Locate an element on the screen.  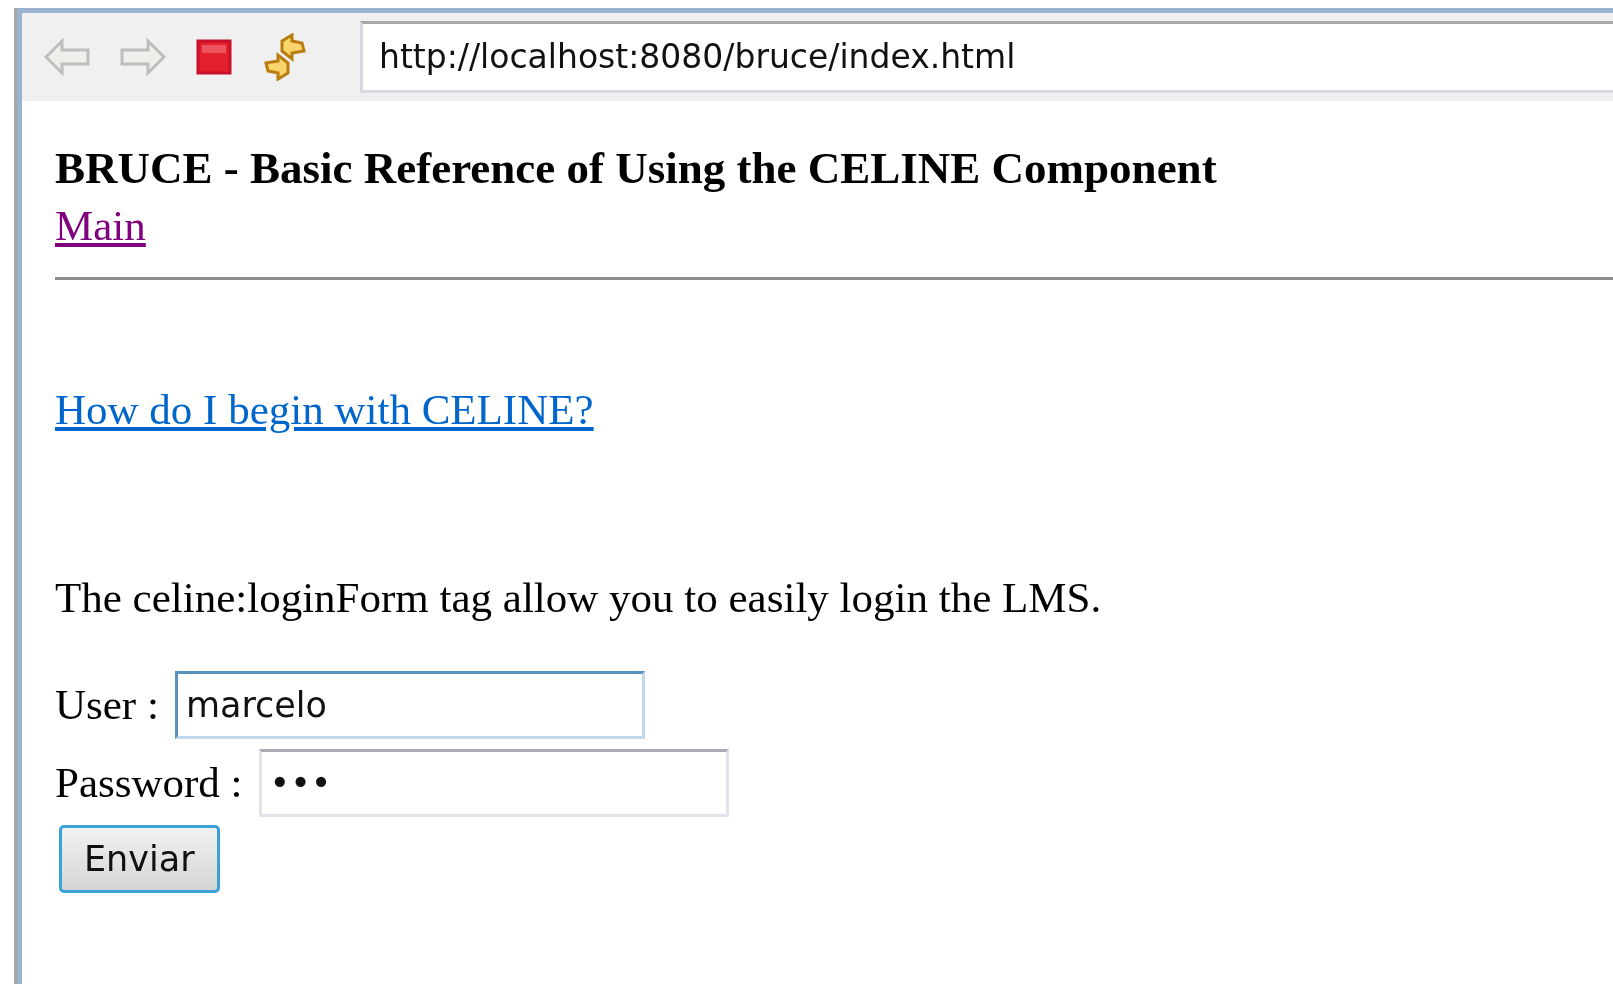
input-field: marcelo is located at coordinates (409, 704).